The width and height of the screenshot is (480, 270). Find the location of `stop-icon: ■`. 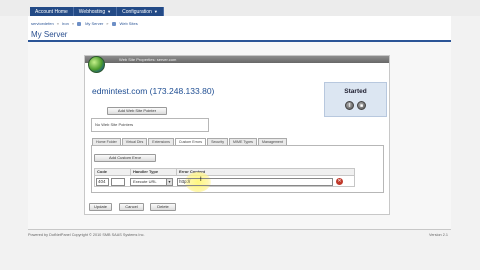

stop-icon: ■ is located at coordinates (361, 105).